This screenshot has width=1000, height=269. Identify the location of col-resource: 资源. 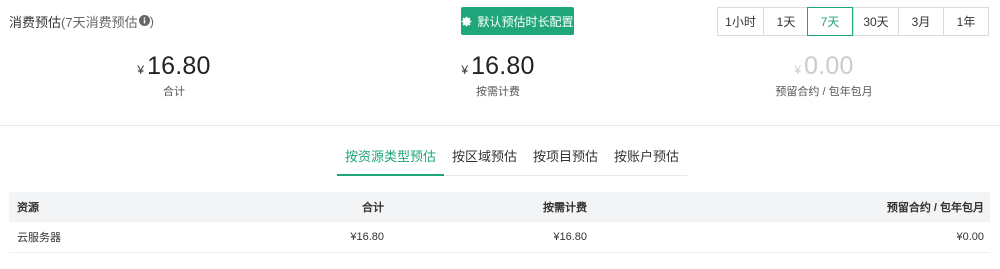
(28, 208).